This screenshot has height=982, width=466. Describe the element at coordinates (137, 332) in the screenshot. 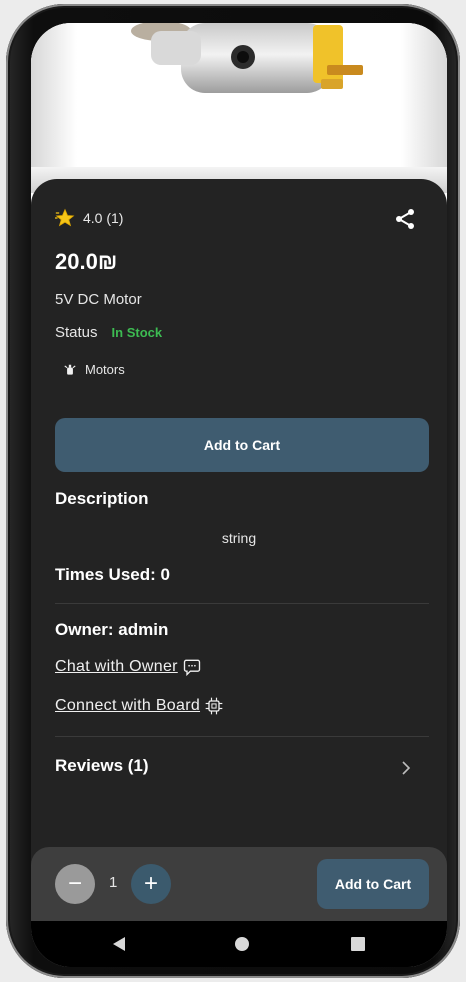

I see `status-value: In Stock` at that location.